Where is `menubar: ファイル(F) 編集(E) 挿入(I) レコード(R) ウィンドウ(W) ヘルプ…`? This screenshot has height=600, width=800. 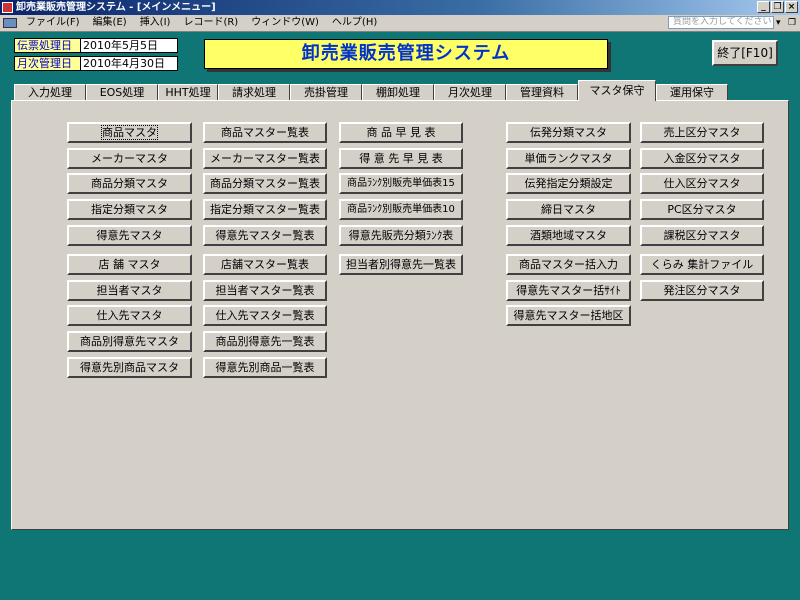 menubar: ファイル(F) 編集(E) 挿入(I) レコード(R) ウィンドウ(W) ヘルプ… is located at coordinates (400, 23).